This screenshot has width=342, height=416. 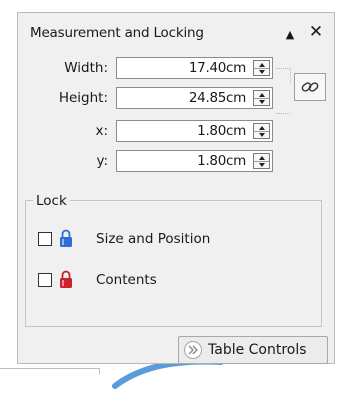 I want to click on contents-checkbox, so click(x=45, y=280).